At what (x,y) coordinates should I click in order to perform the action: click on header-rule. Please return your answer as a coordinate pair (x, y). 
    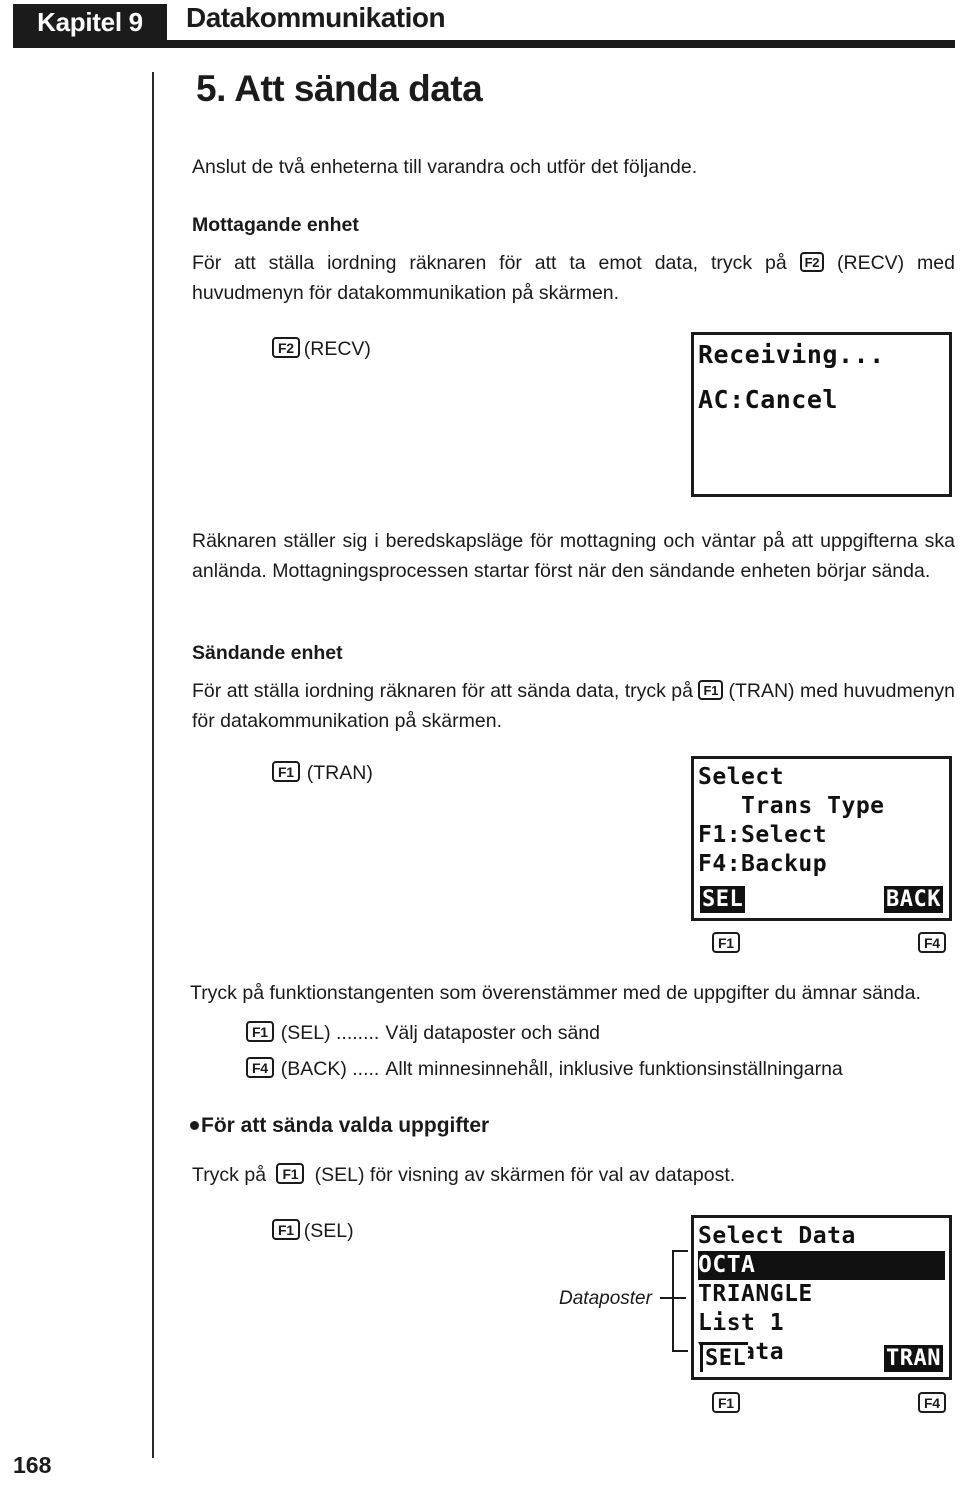
    Looking at the image, I should click on (484, 44).